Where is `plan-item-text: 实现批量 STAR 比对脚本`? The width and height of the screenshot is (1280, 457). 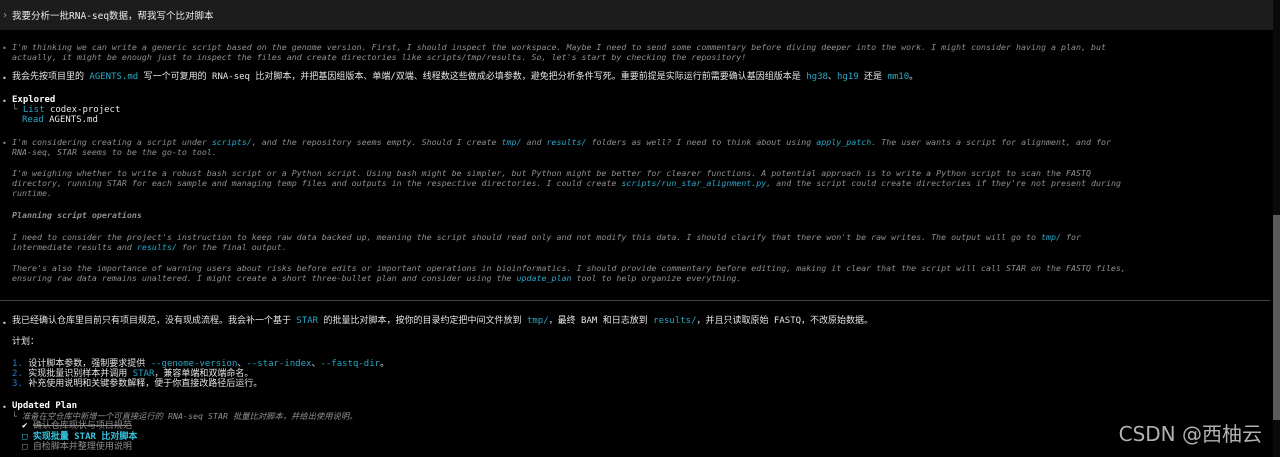 plan-item-text: 实现批量 STAR 比对脚本 is located at coordinates (85, 437).